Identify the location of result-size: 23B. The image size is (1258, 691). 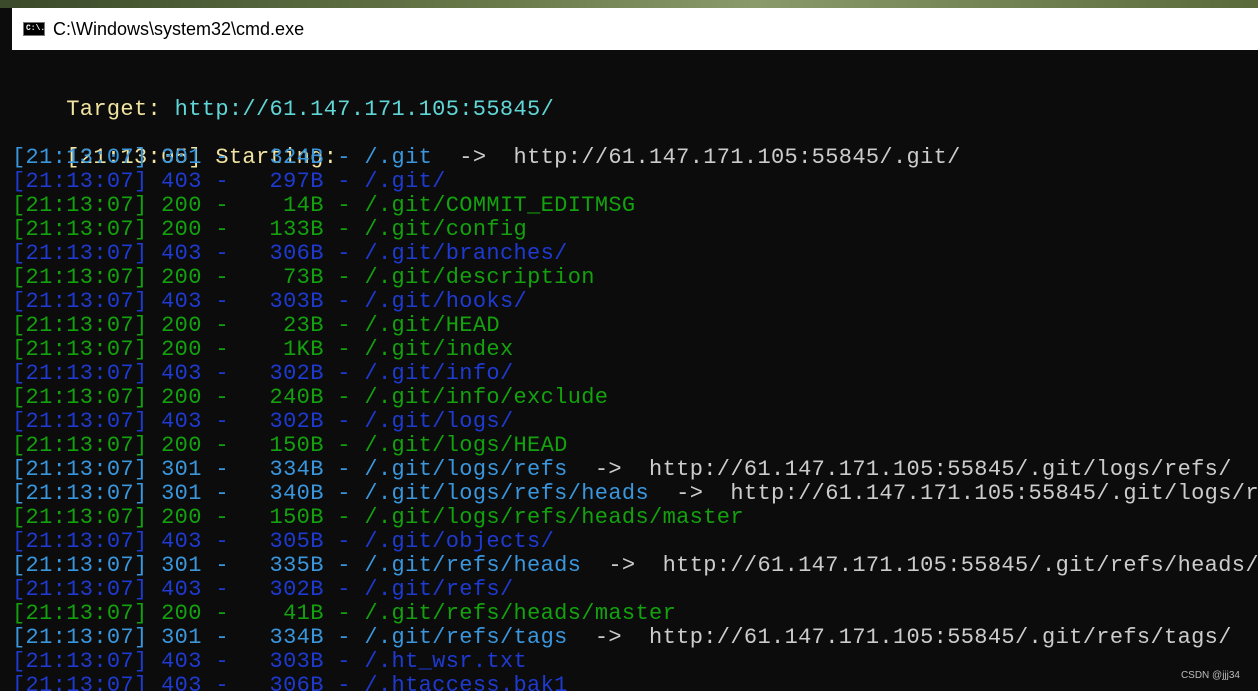
(303, 325).